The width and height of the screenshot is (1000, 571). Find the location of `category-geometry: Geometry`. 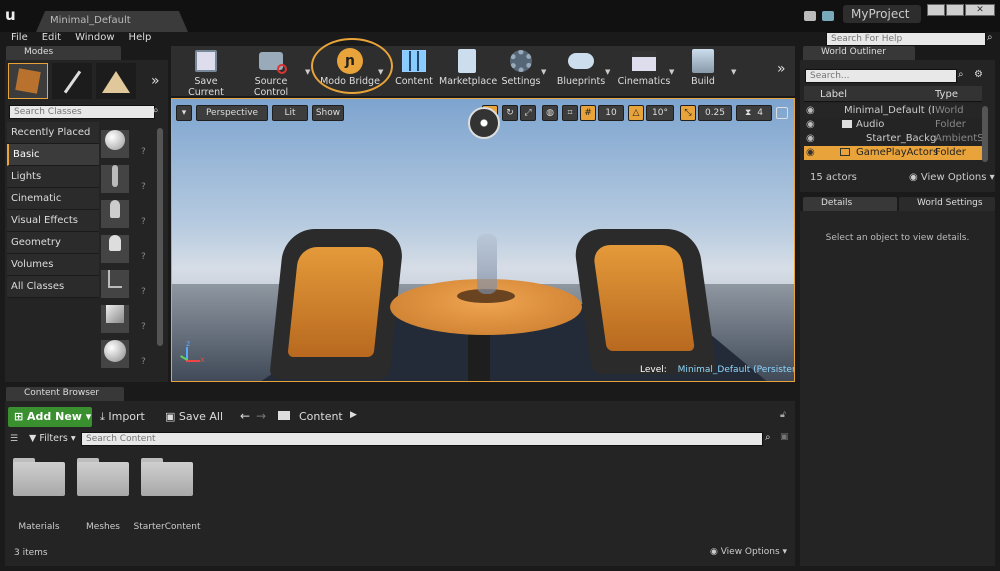

category-geometry: Geometry is located at coordinates (53, 243).